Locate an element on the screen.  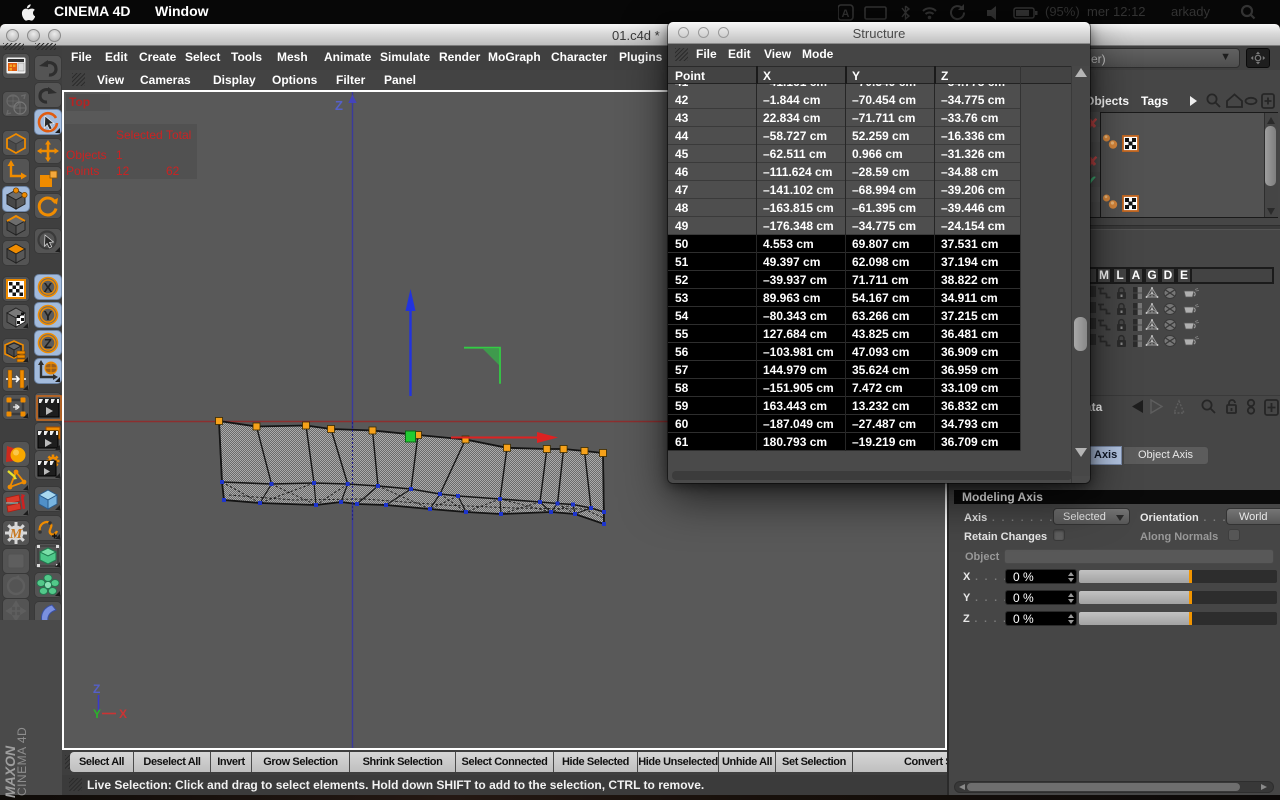
svg-text: A is located at coordinates (846, 14).